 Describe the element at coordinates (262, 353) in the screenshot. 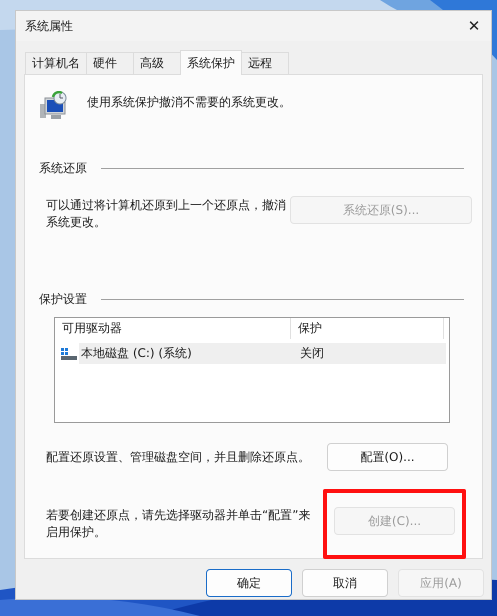

I see `drive-row: 本地磁盘 (C:) (系统) 关闭` at that location.